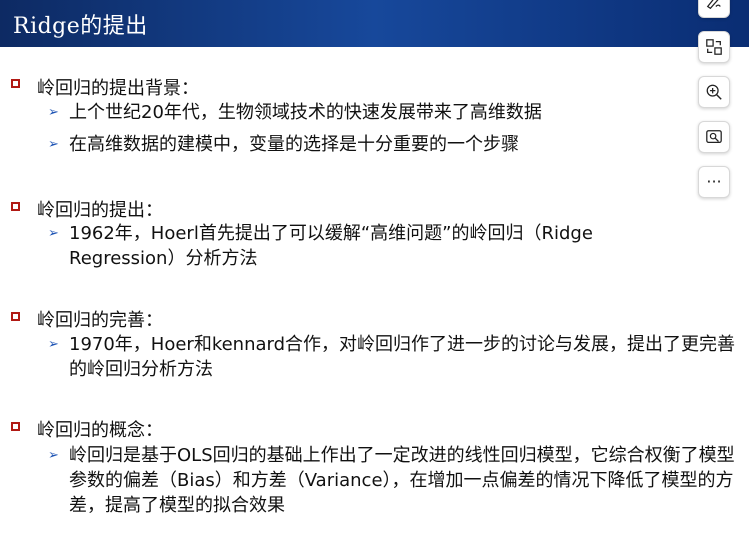  Describe the element at coordinates (100, 210) in the screenshot. I see `section-heading: 岭回归的提出：` at that location.